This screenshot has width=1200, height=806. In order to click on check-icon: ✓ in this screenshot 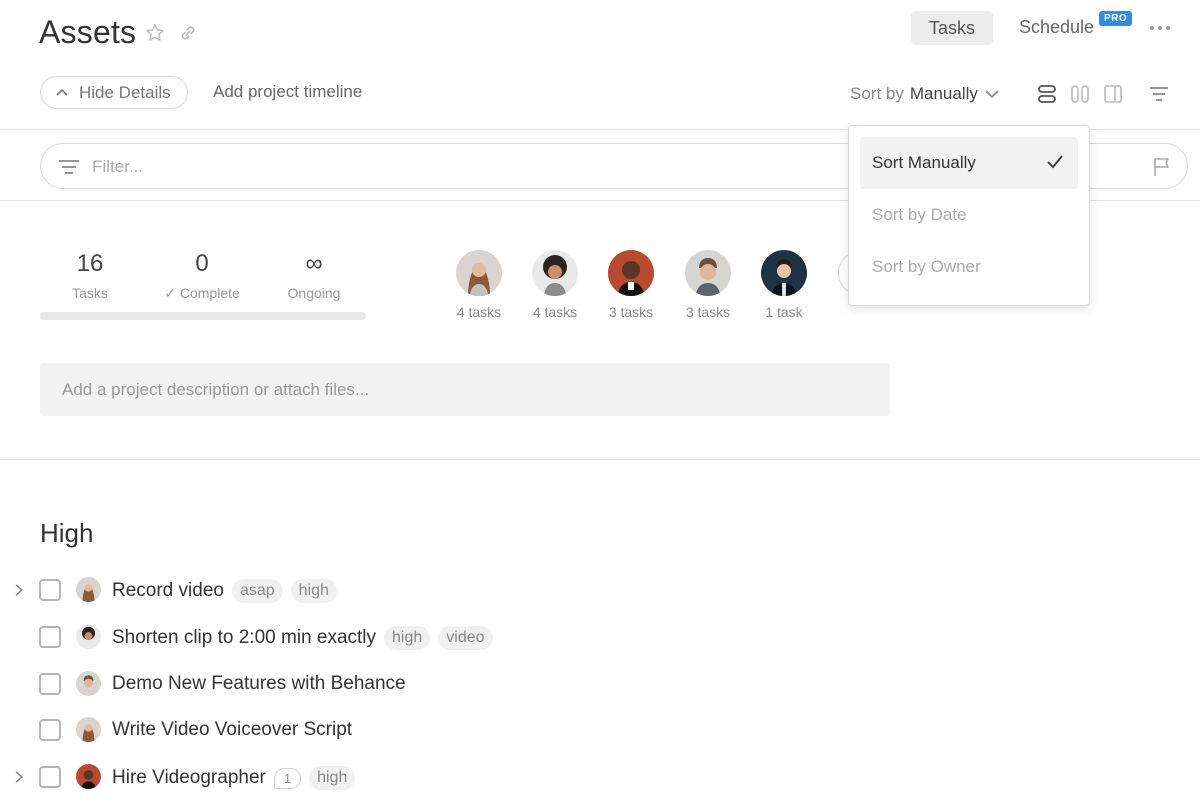, I will do `click(172, 293)`.